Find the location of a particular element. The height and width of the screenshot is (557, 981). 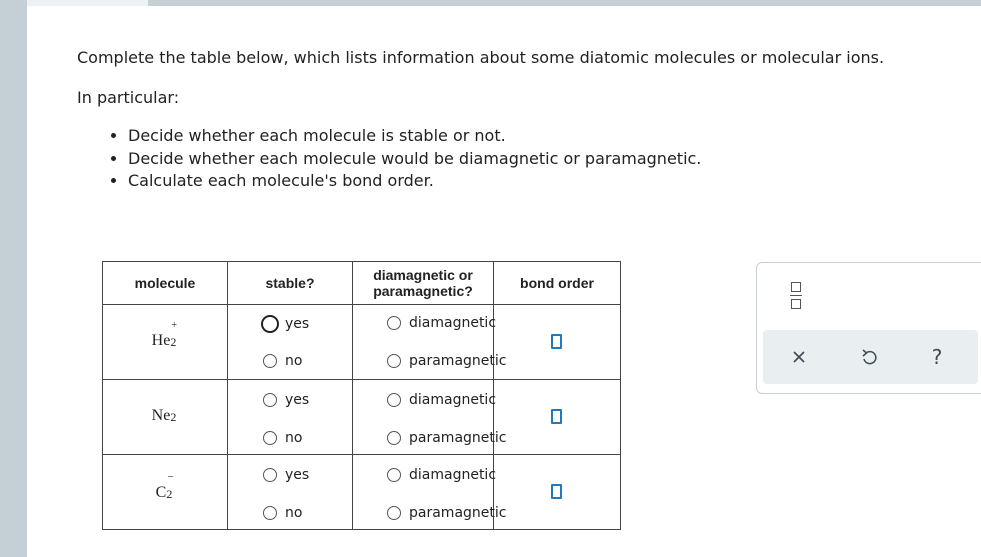

header-stable: stable? is located at coordinates (290, 283).